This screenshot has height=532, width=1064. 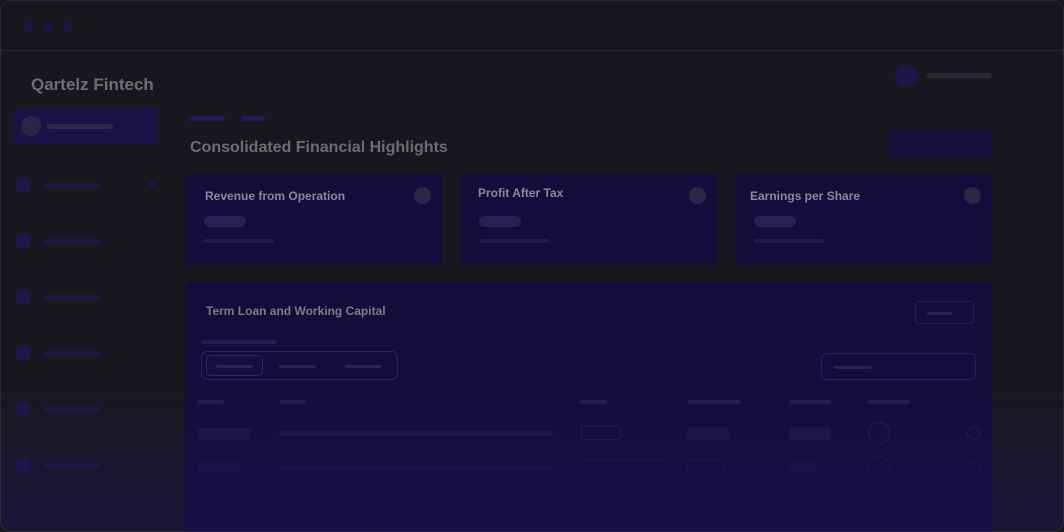 I want to click on card-title: Earnings per Share, so click(x=805, y=196).